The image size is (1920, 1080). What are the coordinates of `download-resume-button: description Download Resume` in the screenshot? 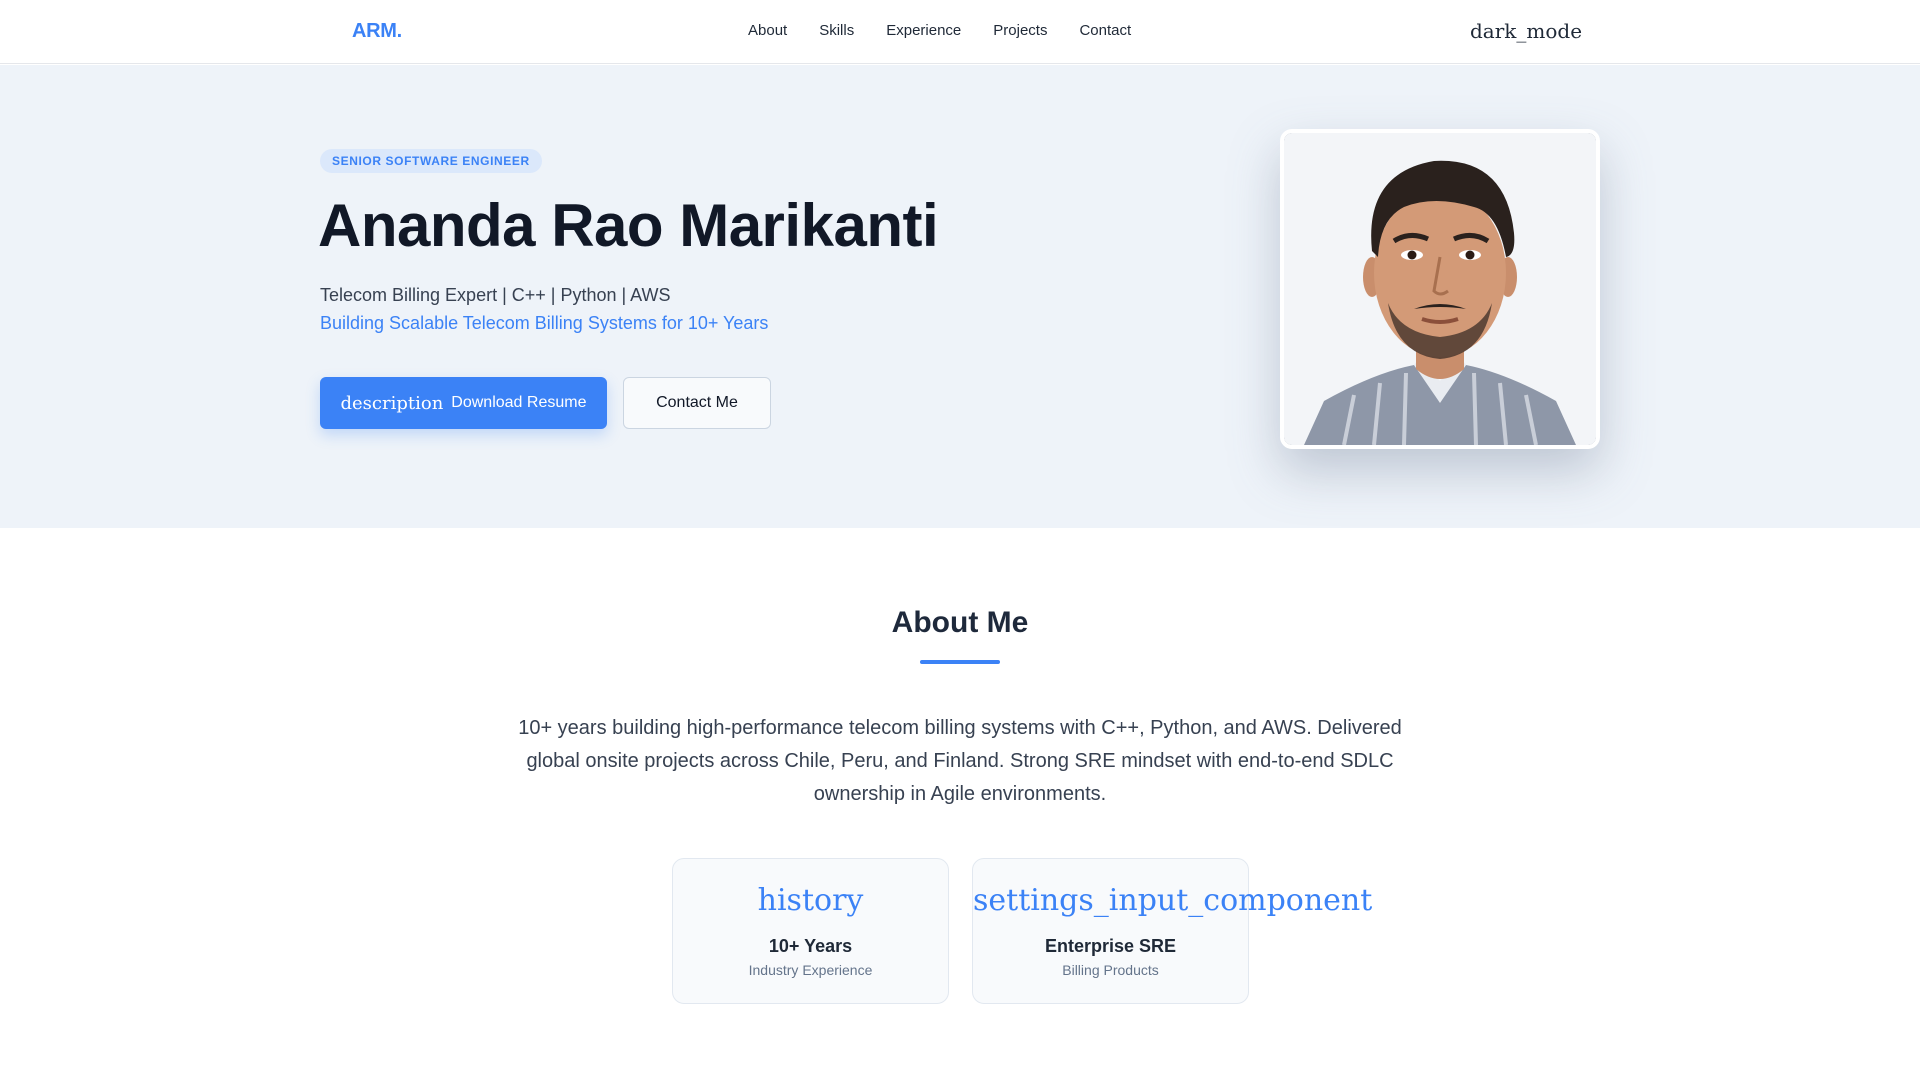 It's located at (463, 403).